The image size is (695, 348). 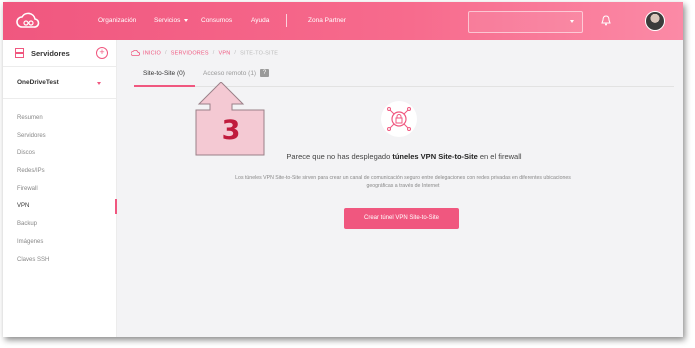 What do you see at coordinates (59, 119) in the screenshot?
I see `sidebar-item-resumen: Resumen` at bounding box center [59, 119].